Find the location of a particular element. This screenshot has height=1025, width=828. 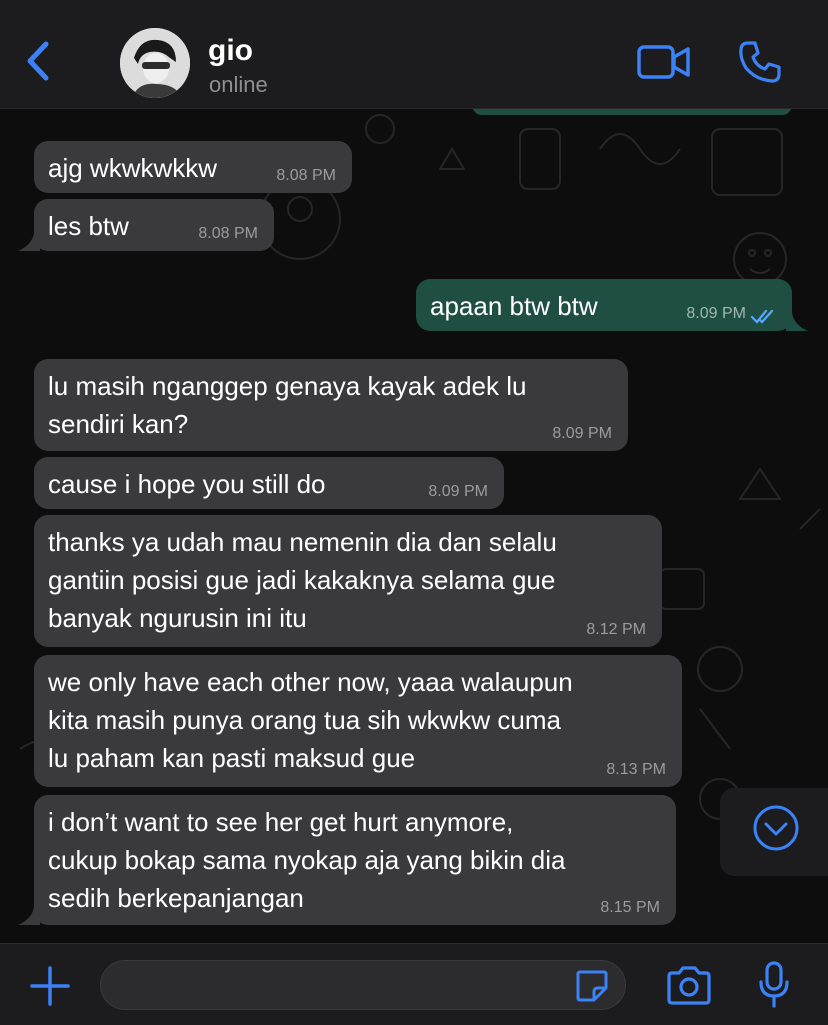

compose-bar is located at coordinates (414, 984).